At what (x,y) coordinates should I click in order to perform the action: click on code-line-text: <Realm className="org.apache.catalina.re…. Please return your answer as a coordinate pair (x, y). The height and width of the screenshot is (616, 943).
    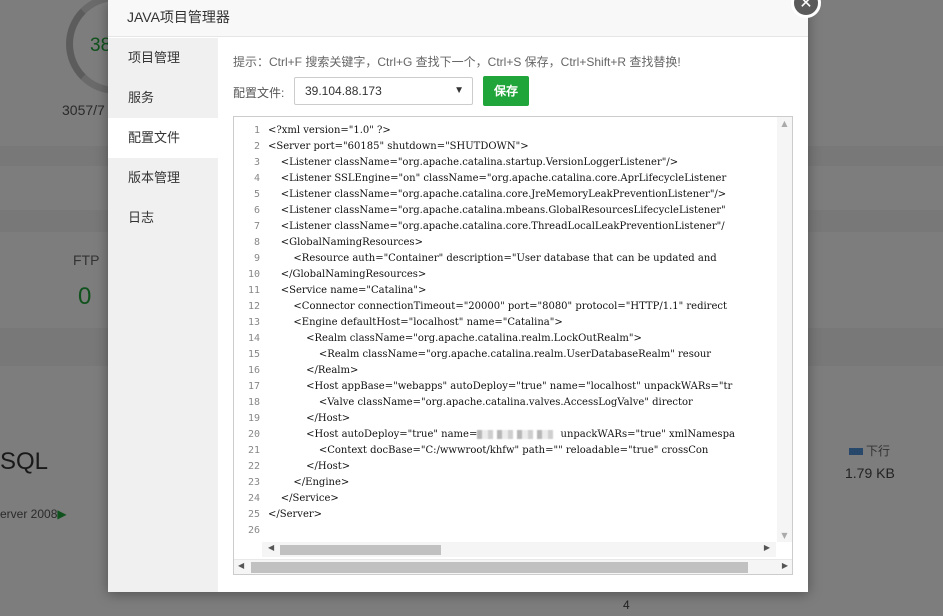
    Looking at the image, I should click on (490, 354).